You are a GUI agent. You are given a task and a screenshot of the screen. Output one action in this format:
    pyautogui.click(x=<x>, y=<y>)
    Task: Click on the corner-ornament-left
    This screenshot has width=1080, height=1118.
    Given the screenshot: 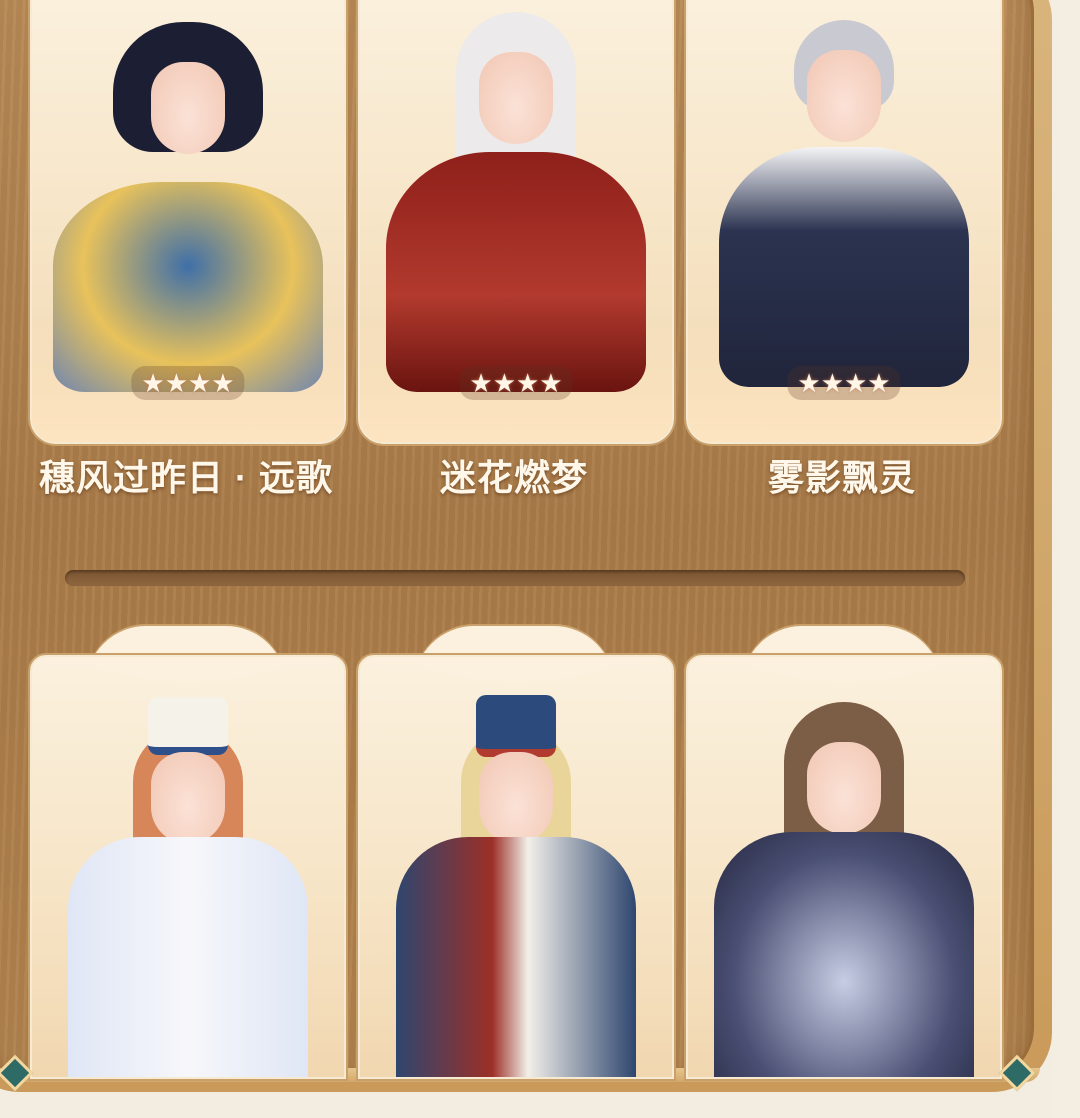 What is the action you would take?
    pyautogui.click(x=19, y=1073)
    